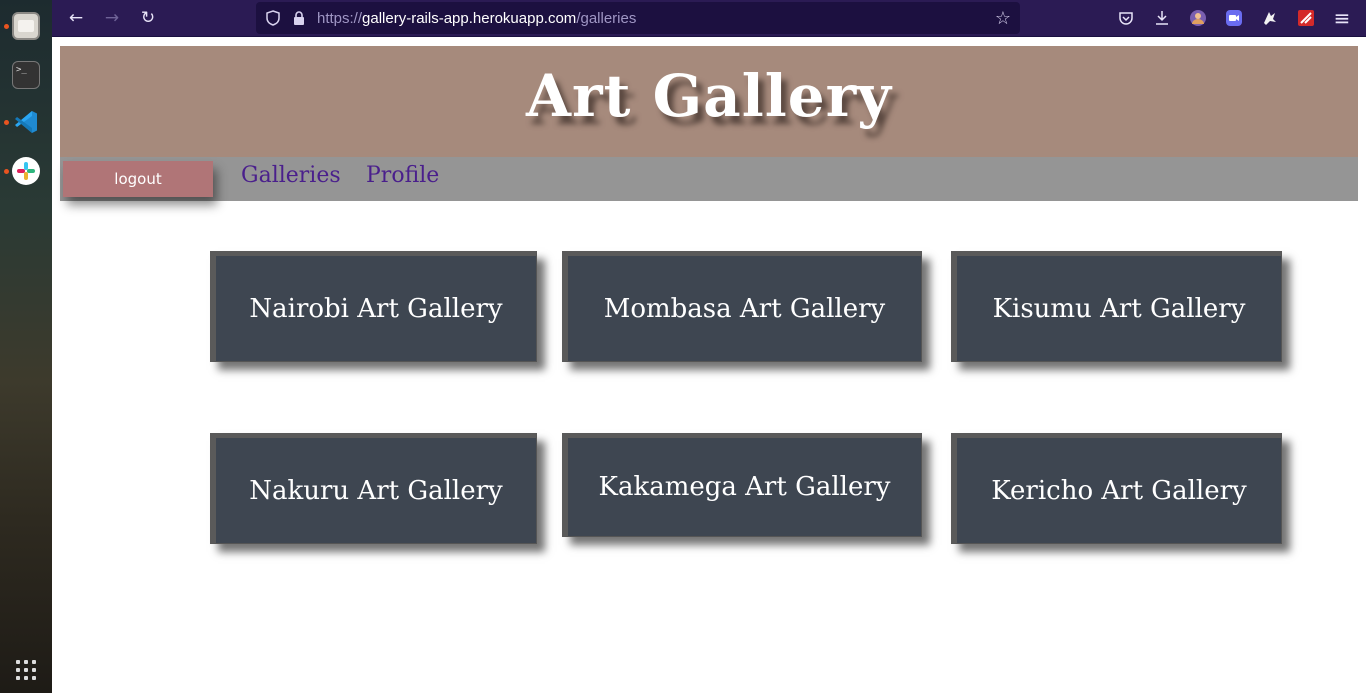  I want to click on shield-icon, so click(273, 18).